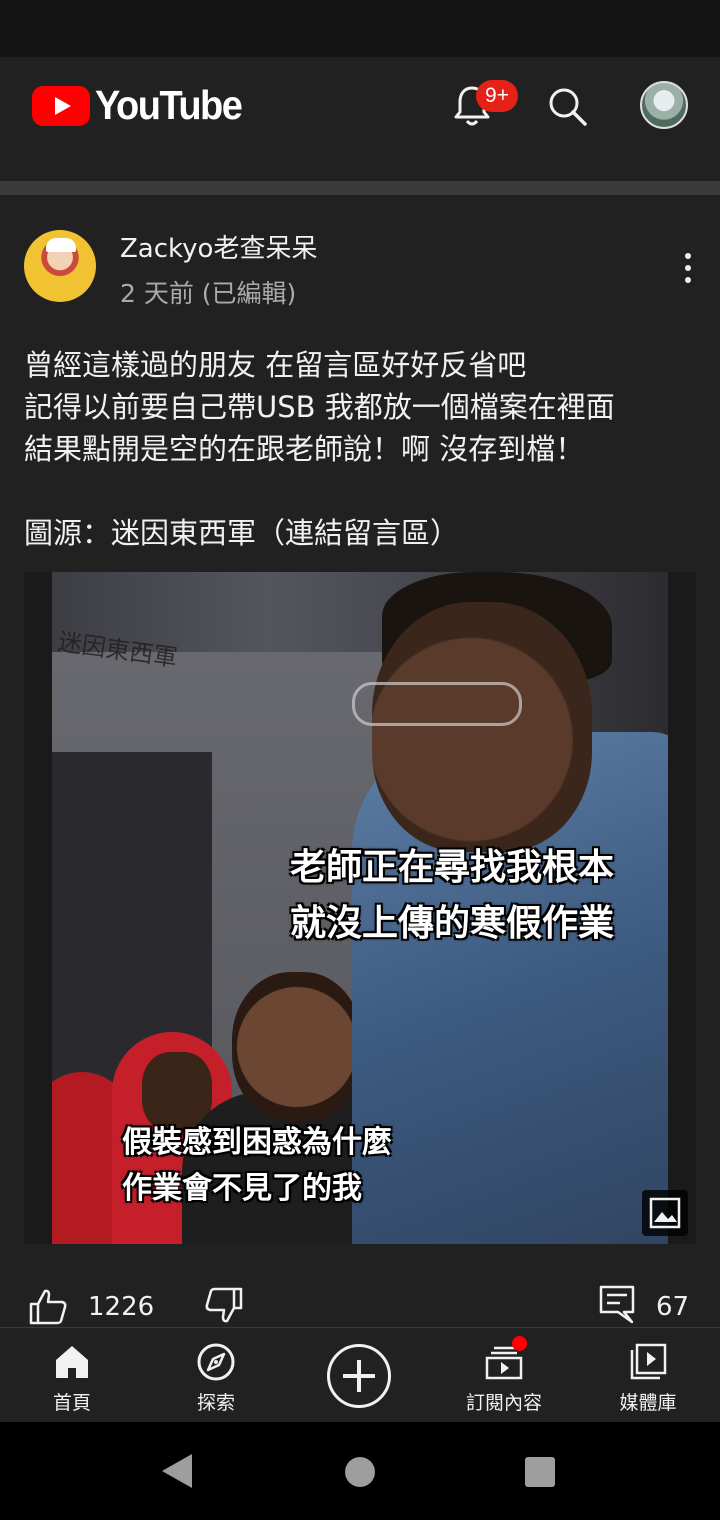 The height and width of the screenshot is (1520, 720). What do you see at coordinates (665, 1213) in the screenshot?
I see `image-gallery-icon` at bounding box center [665, 1213].